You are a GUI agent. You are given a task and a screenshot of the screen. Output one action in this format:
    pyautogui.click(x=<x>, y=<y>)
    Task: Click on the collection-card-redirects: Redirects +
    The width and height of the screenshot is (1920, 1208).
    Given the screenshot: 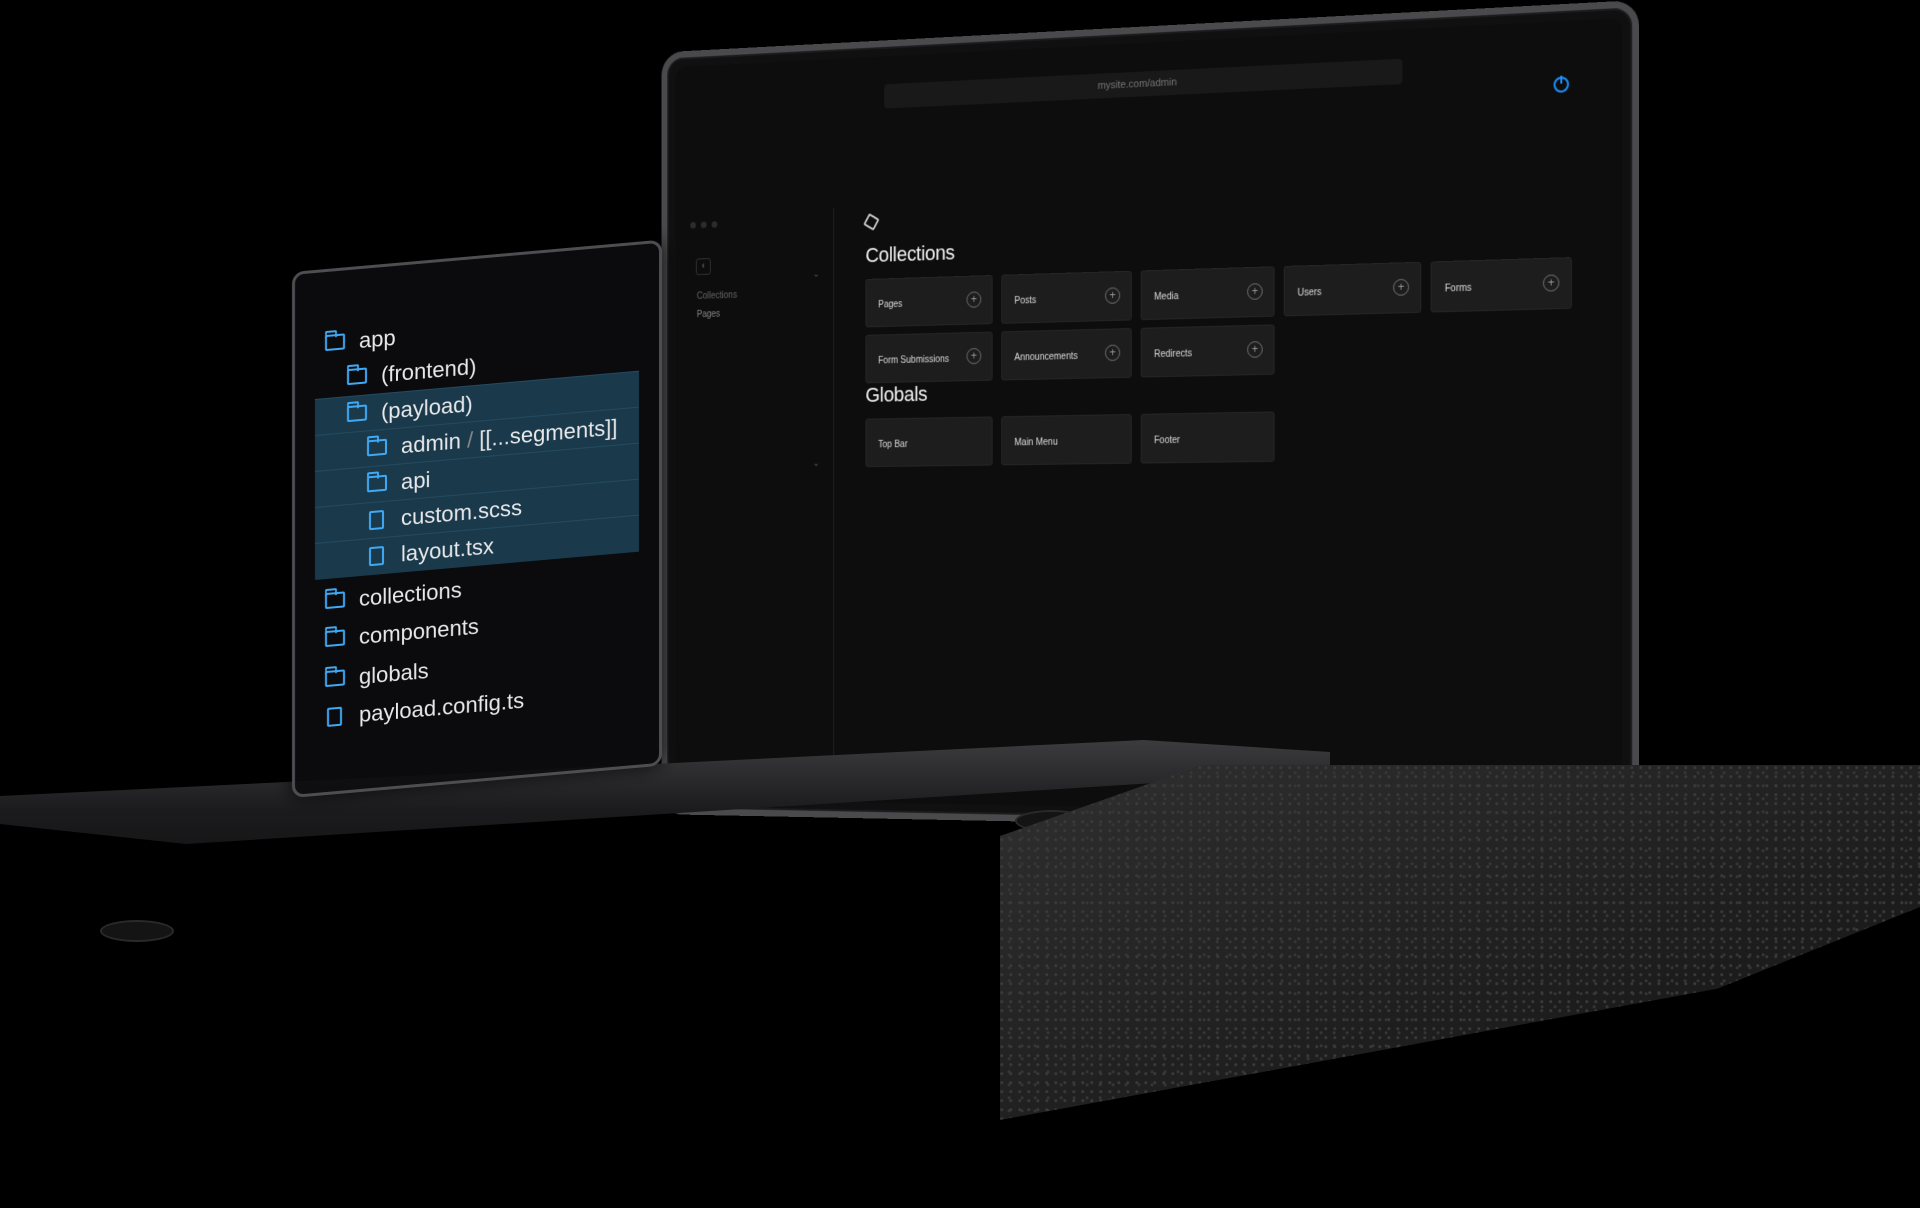 What is the action you would take?
    pyautogui.click(x=1208, y=350)
    